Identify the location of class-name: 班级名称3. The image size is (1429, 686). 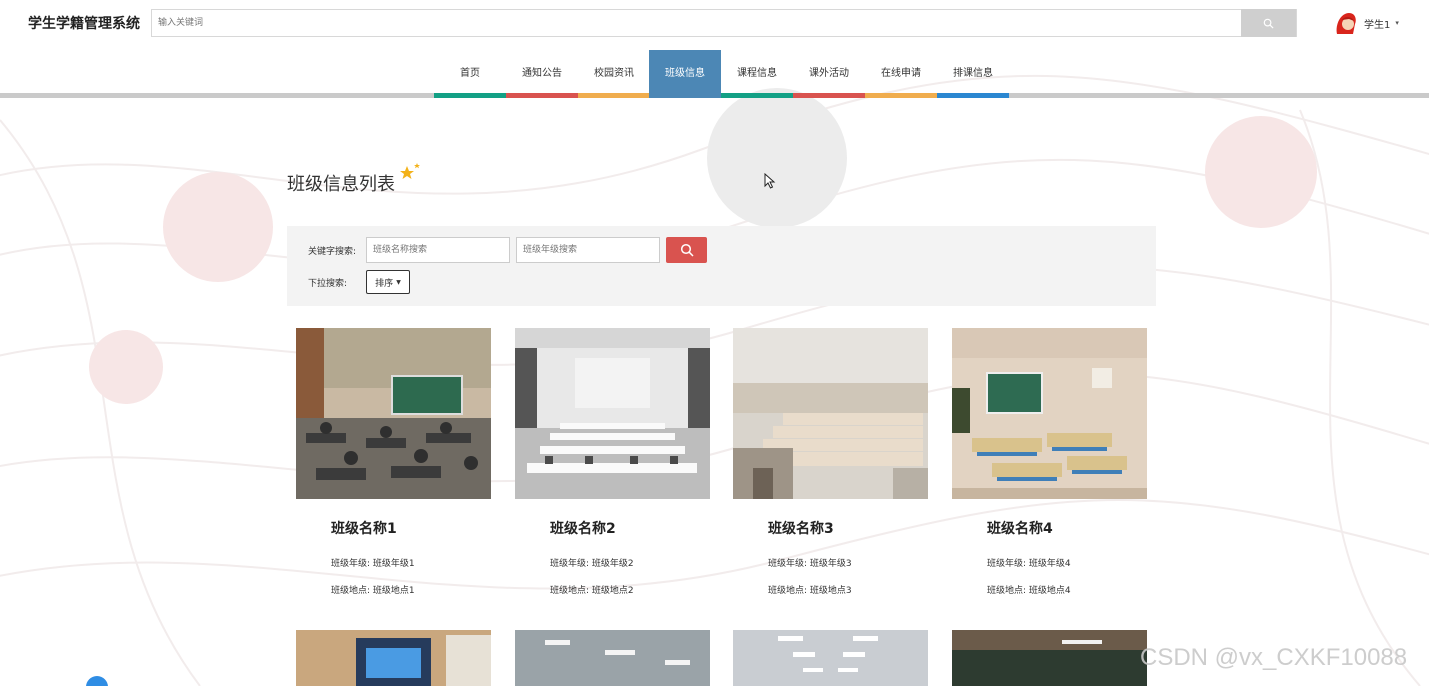
(801, 529).